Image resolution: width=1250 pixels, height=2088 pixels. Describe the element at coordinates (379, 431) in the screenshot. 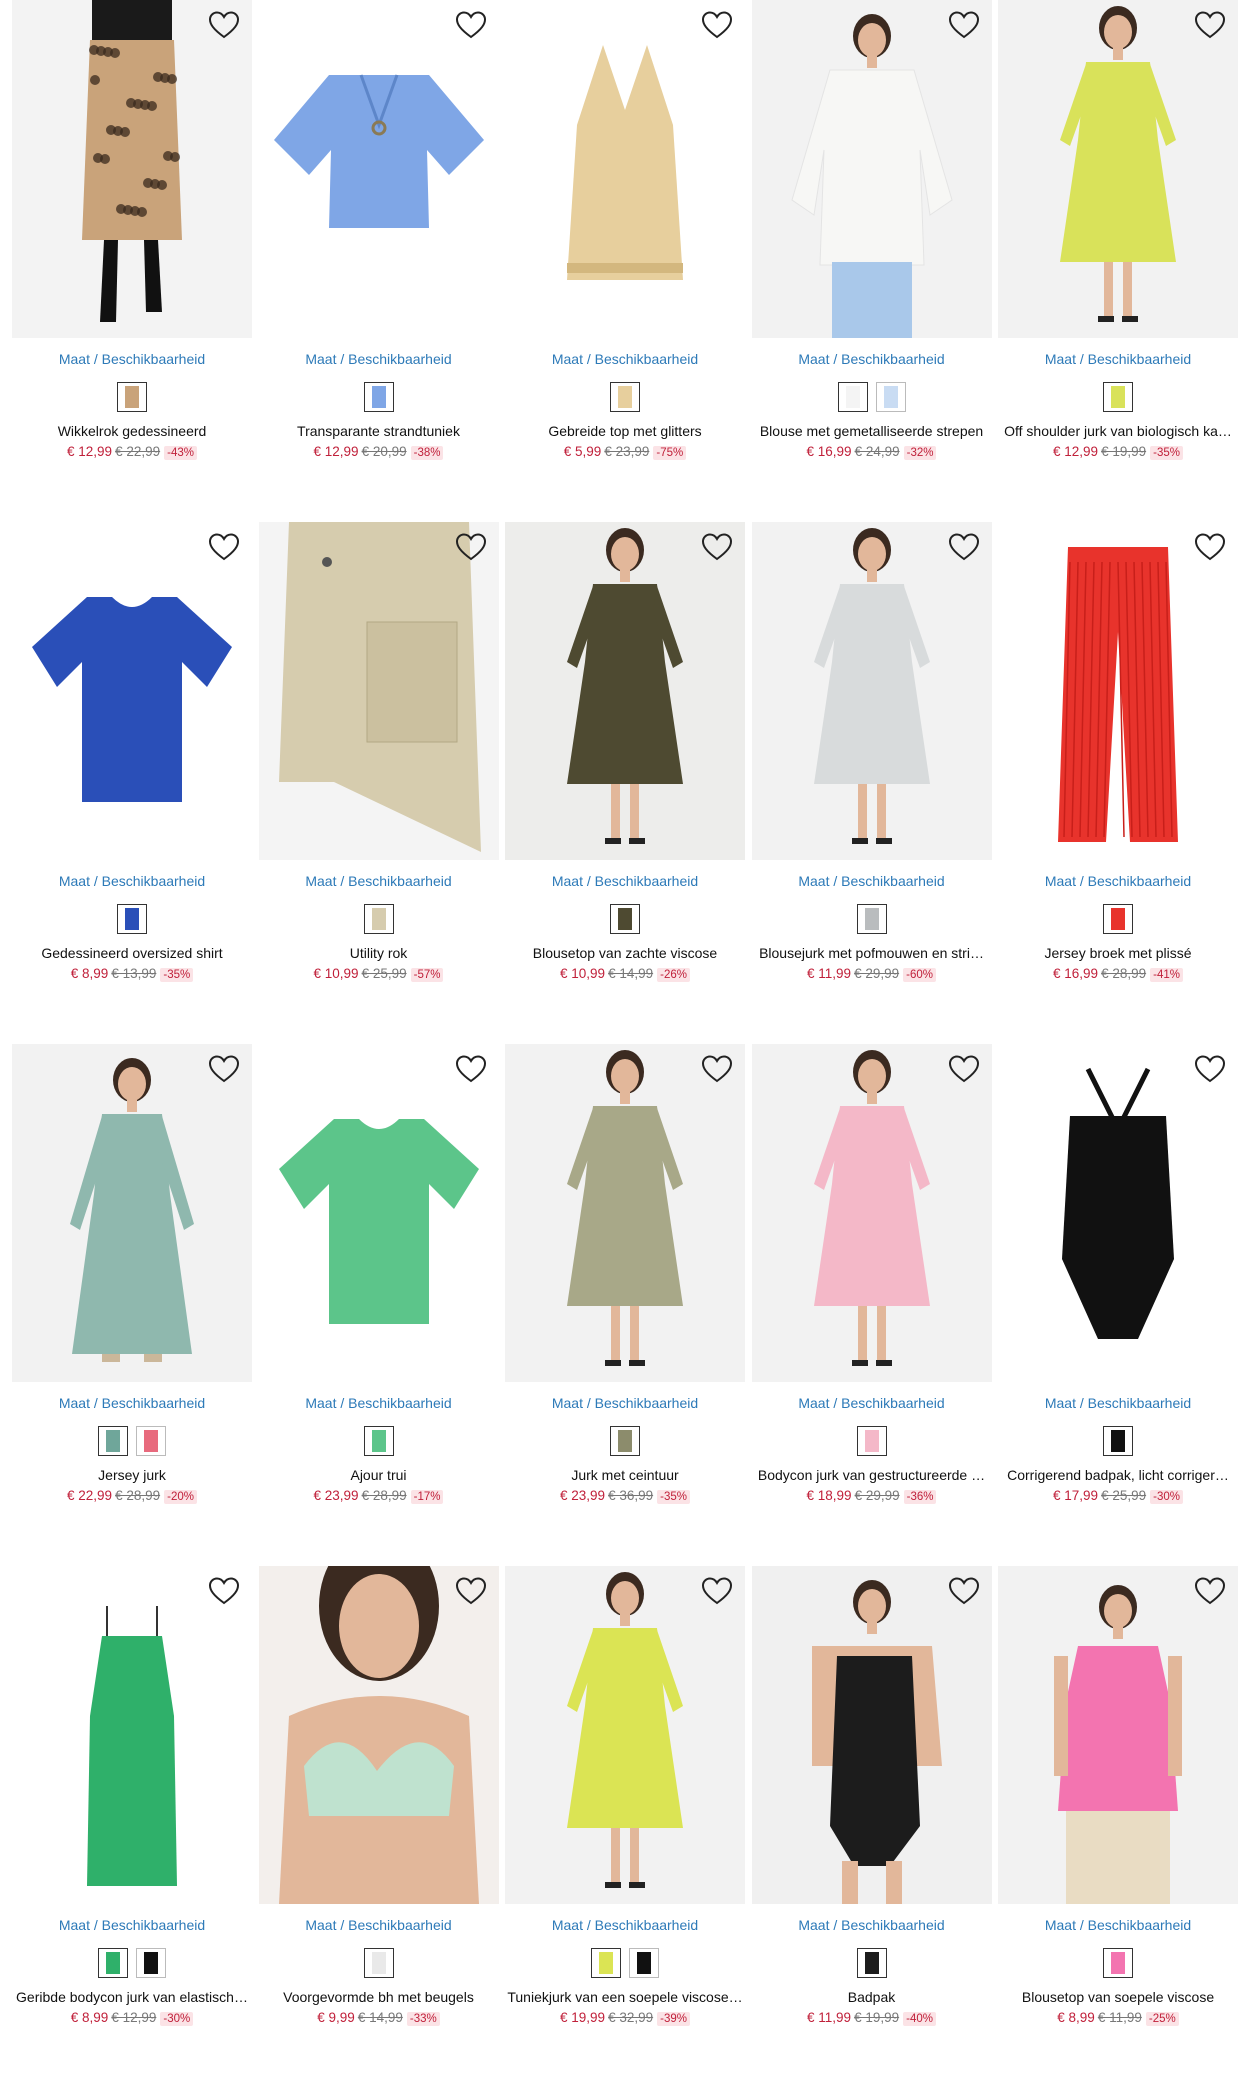

I see `product-name: Transparante strandtuniek` at that location.